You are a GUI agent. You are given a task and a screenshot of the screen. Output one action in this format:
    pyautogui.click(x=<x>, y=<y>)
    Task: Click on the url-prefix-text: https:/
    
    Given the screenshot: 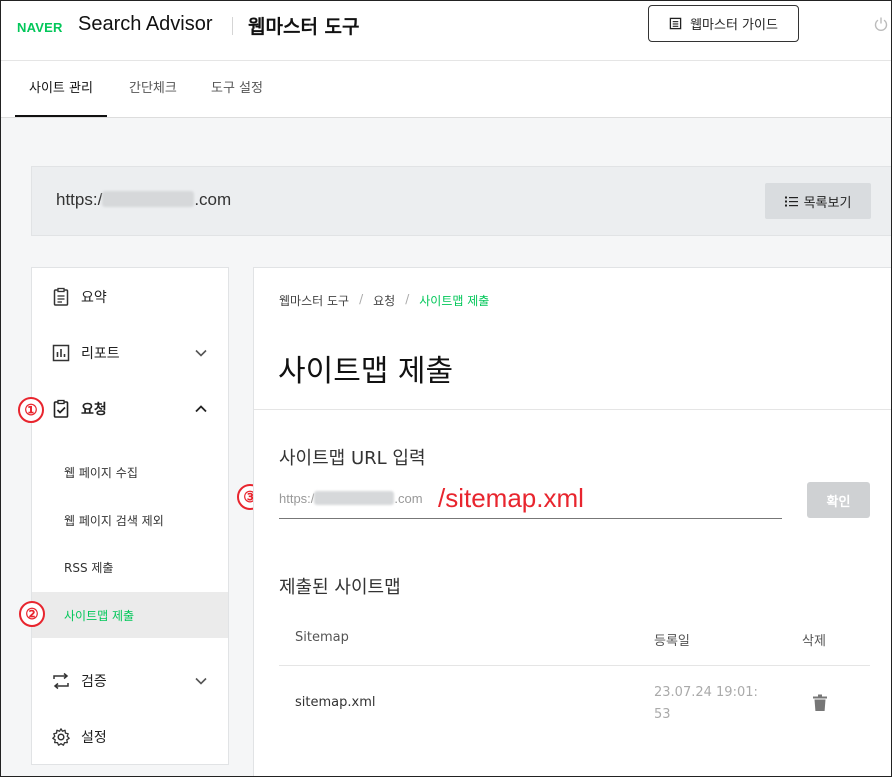 What is the action you would take?
    pyautogui.click(x=297, y=498)
    